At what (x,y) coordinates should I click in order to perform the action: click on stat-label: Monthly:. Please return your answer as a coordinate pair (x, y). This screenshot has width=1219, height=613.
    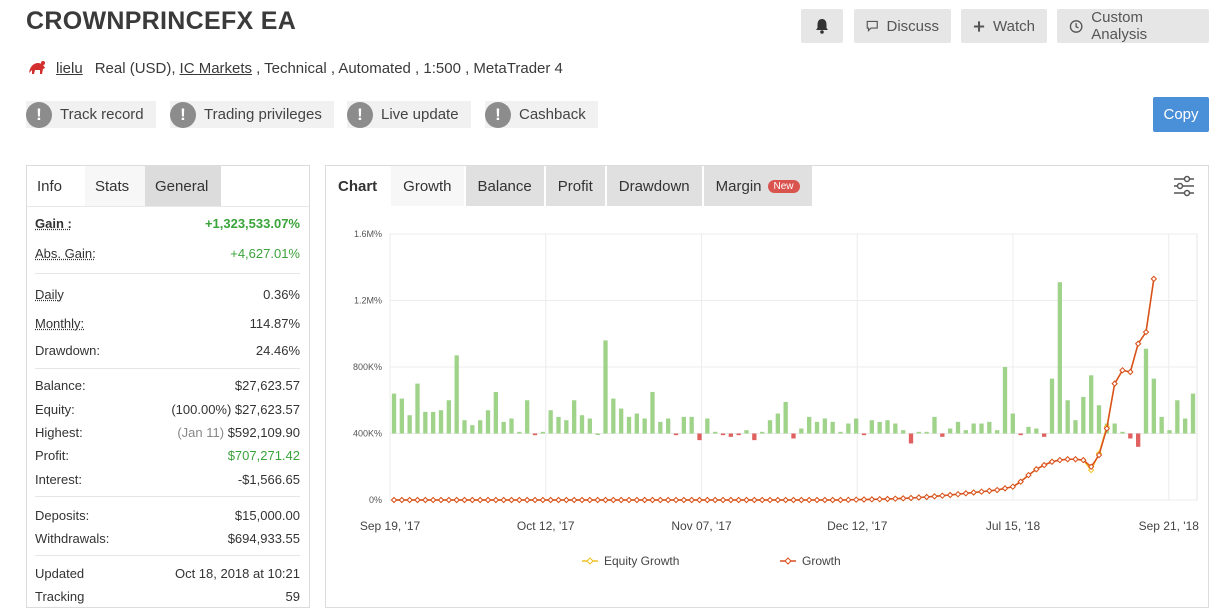
    Looking at the image, I should click on (59, 323).